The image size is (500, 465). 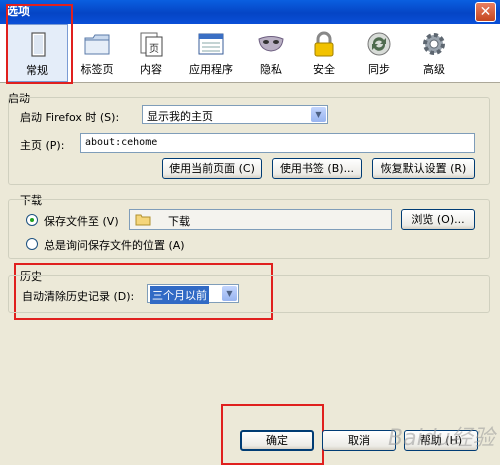 I want to click on close-button: ✕, so click(x=485, y=12).